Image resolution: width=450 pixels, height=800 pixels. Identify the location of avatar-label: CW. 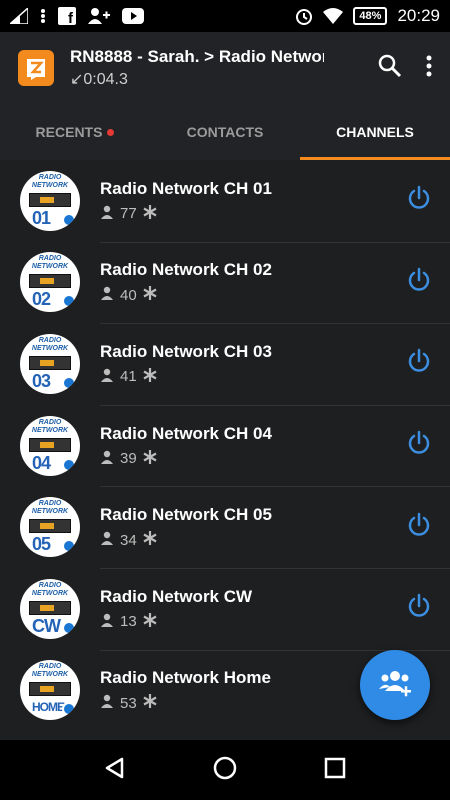
(46, 625).